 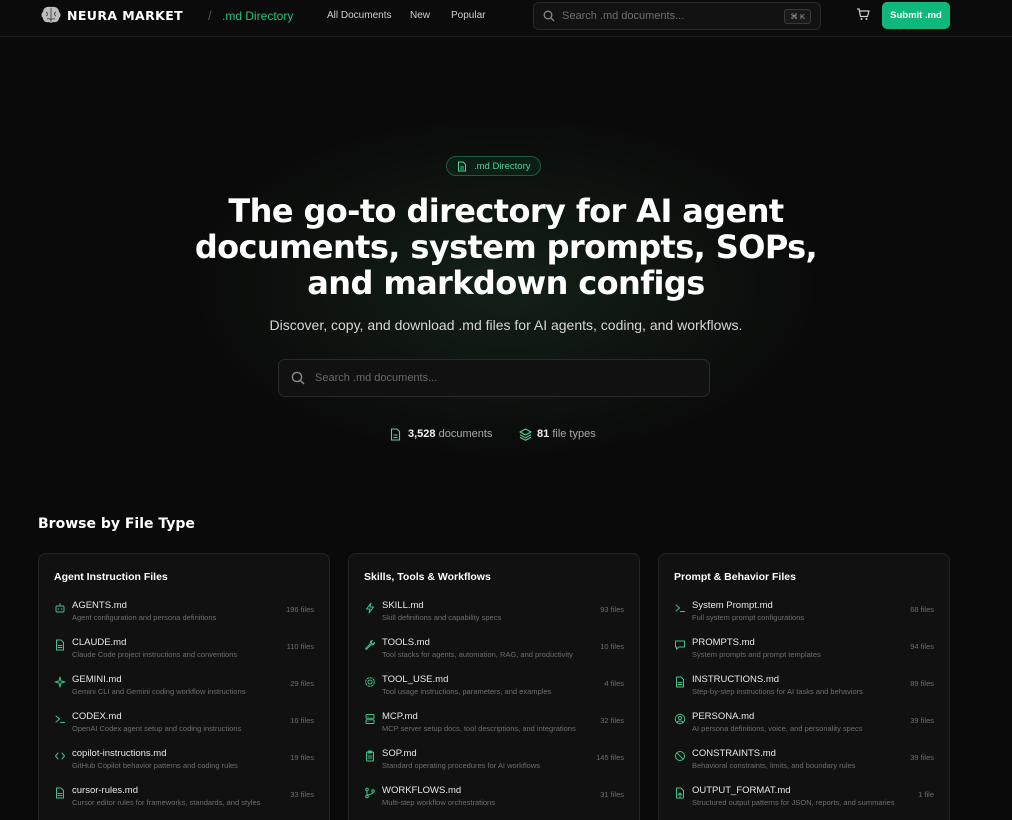 What do you see at coordinates (370, 608) in the screenshot?
I see `bolt-icon` at bounding box center [370, 608].